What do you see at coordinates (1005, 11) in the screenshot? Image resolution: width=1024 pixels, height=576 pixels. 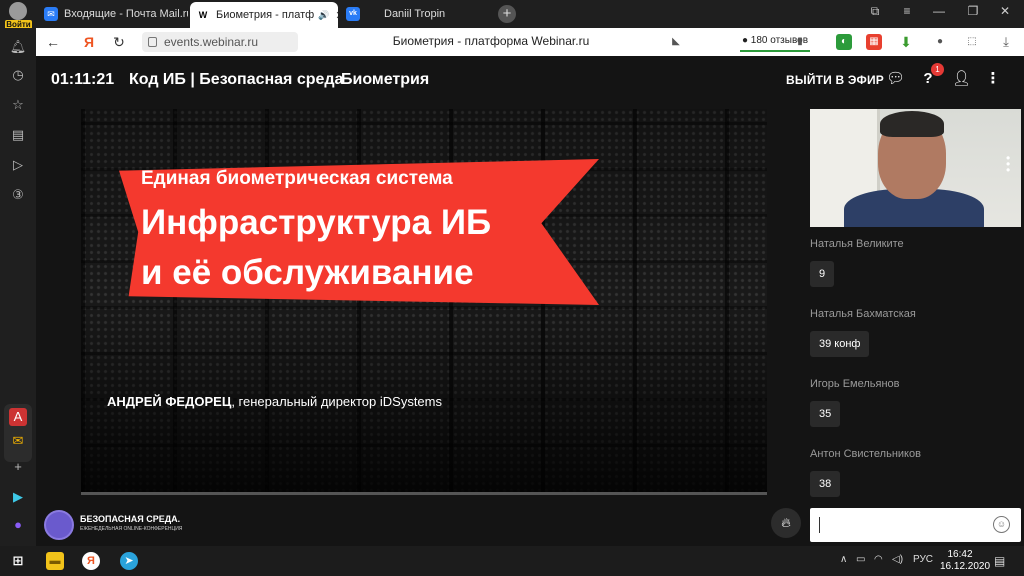 I see `close-window-icon: ✕` at bounding box center [1005, 11].